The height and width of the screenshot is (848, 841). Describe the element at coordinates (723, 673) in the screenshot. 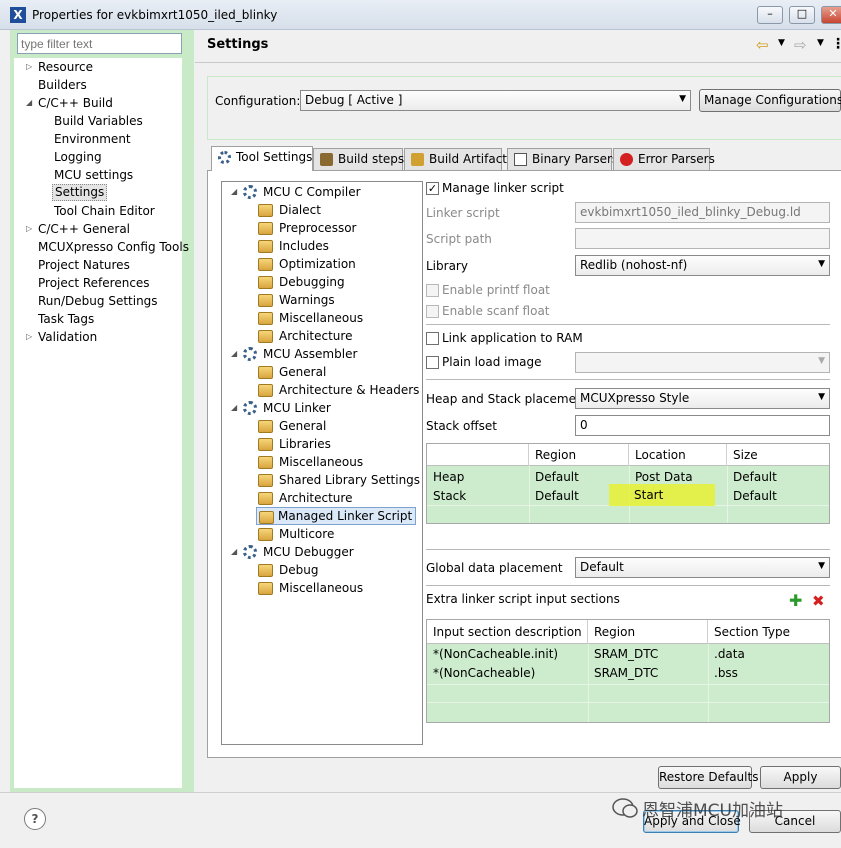

I see `table-cell: .bss` at that location.